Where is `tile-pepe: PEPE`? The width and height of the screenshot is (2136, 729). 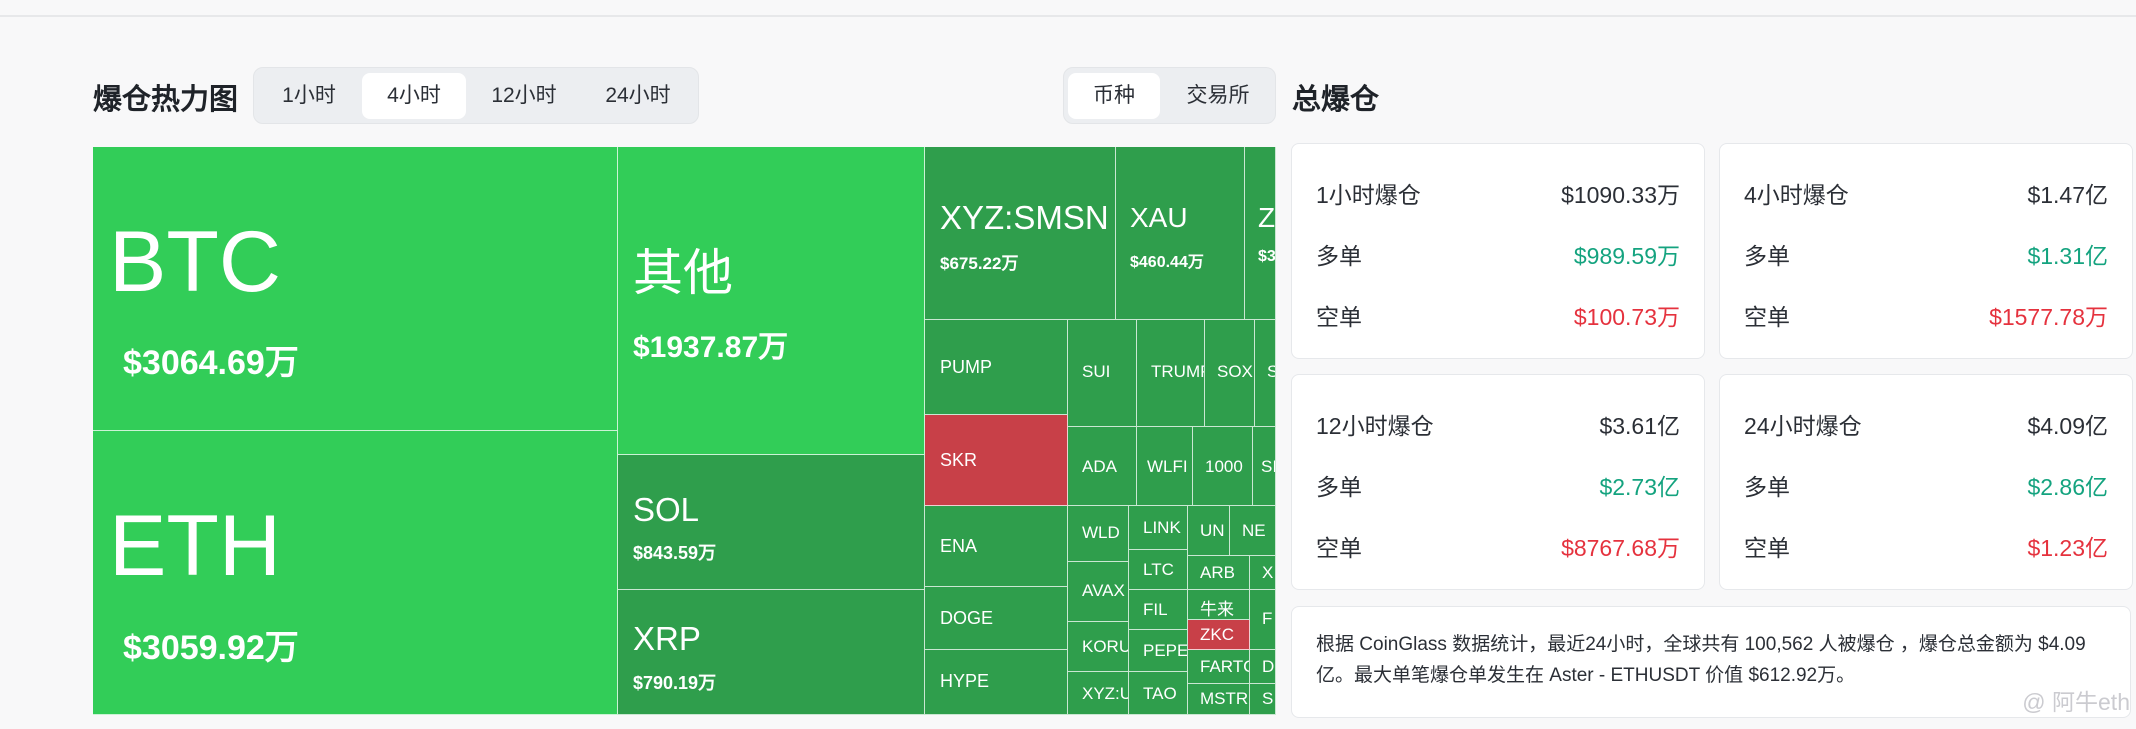
tile-pepe: PEPE is located at coordinates (1158, 651).